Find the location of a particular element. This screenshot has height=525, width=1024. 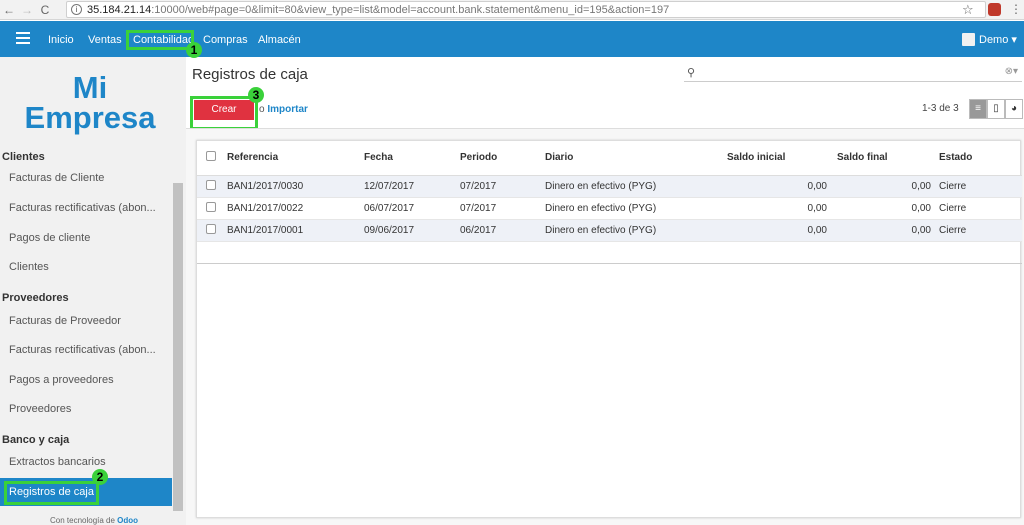

sidebar-section-banco: Banco y caja is located at coordinates (36, 440).